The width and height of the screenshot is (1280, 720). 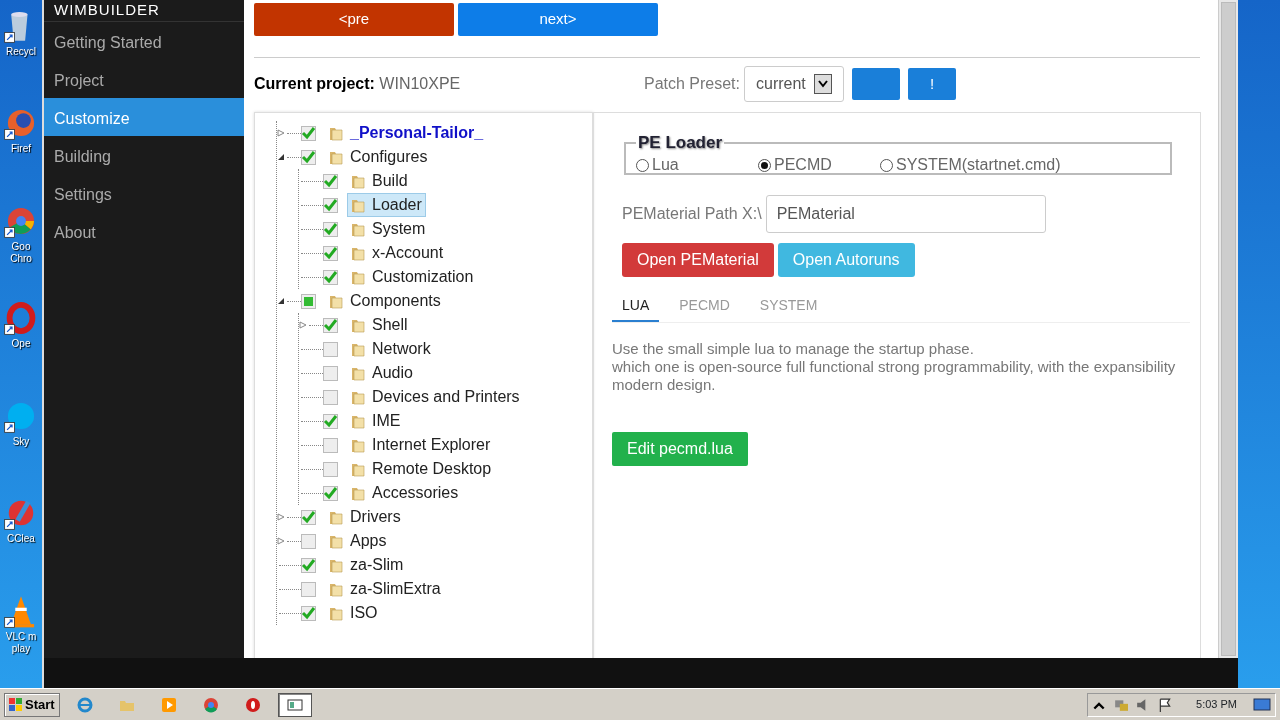 What do you see at coordinates (415, 493) in the screenshot?
I see `tree-node-label: Accessories` at bounding box center [415, 493].